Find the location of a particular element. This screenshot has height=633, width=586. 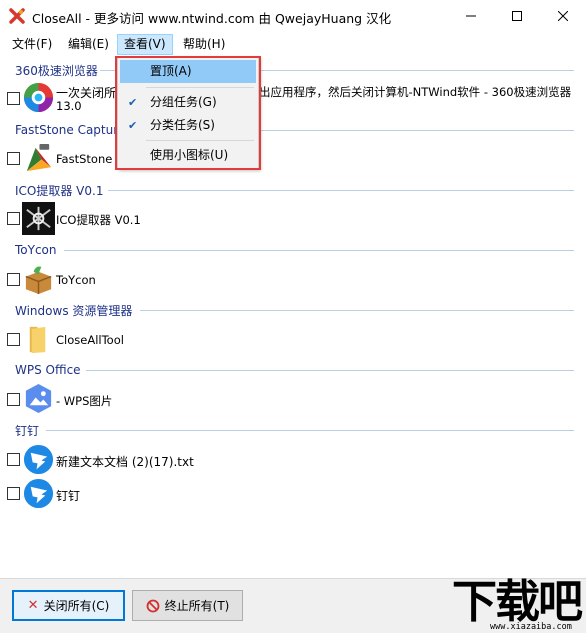

menu-view: 查看(V) is located at coordinates (145, 44).